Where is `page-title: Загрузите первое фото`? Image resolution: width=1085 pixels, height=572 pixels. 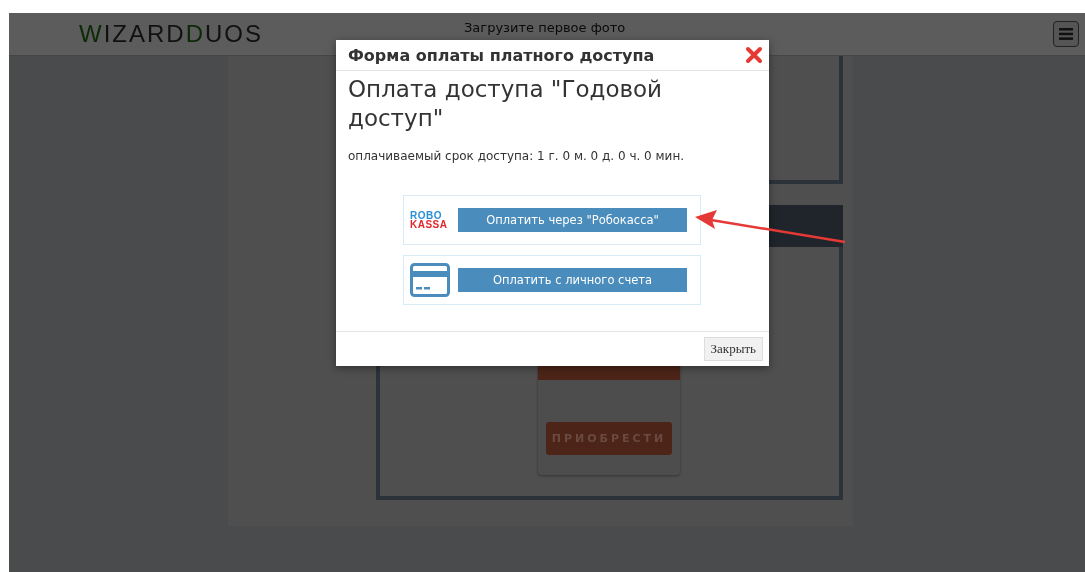 page-title: Загрузите первое фото is located at coordinates (545, 27).